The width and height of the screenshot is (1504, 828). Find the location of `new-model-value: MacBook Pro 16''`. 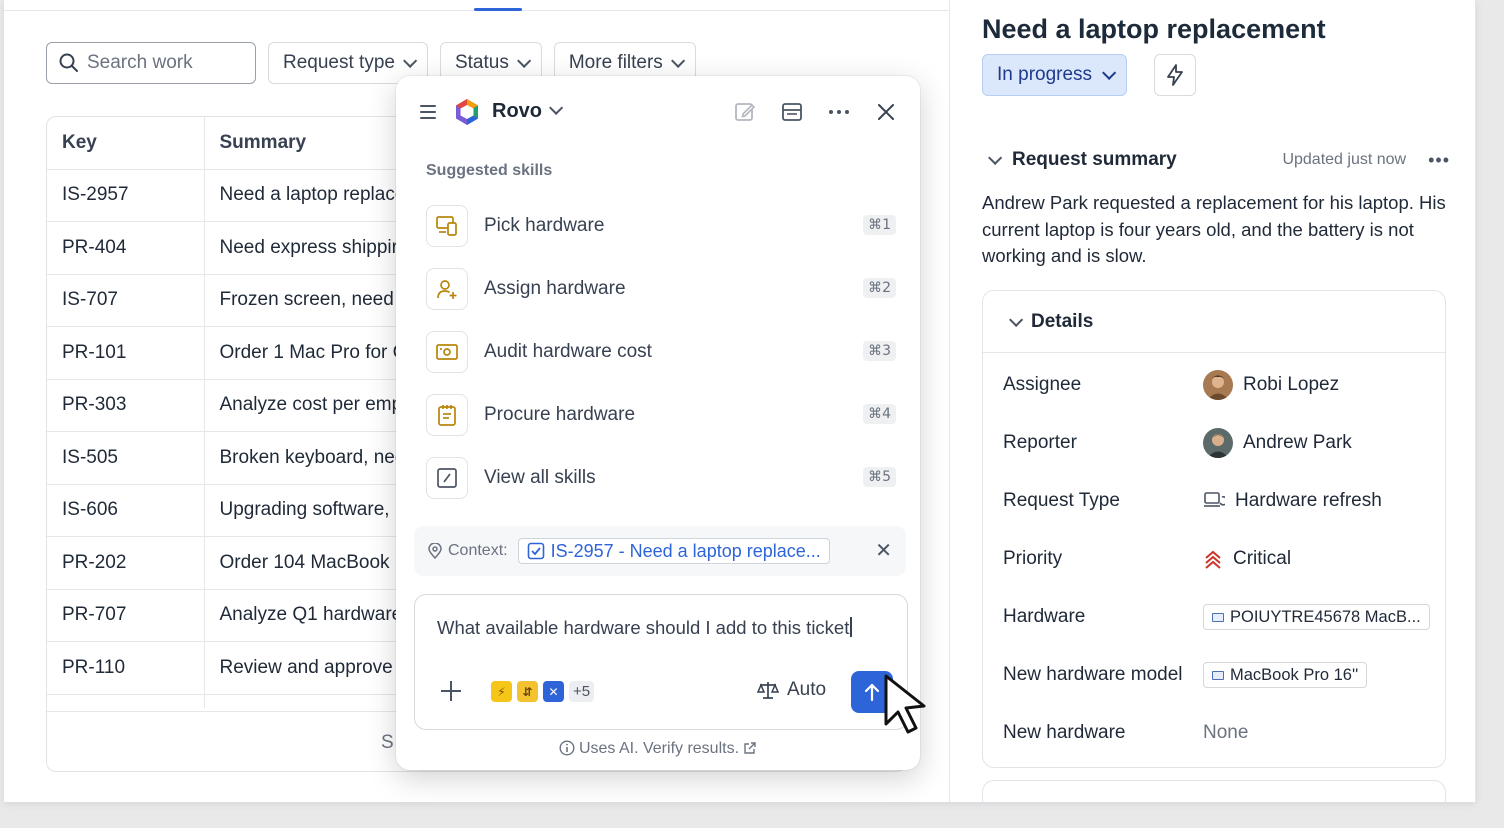

new-model-value: MacBook Pro 16'' is located at coordinates (1285, 675).